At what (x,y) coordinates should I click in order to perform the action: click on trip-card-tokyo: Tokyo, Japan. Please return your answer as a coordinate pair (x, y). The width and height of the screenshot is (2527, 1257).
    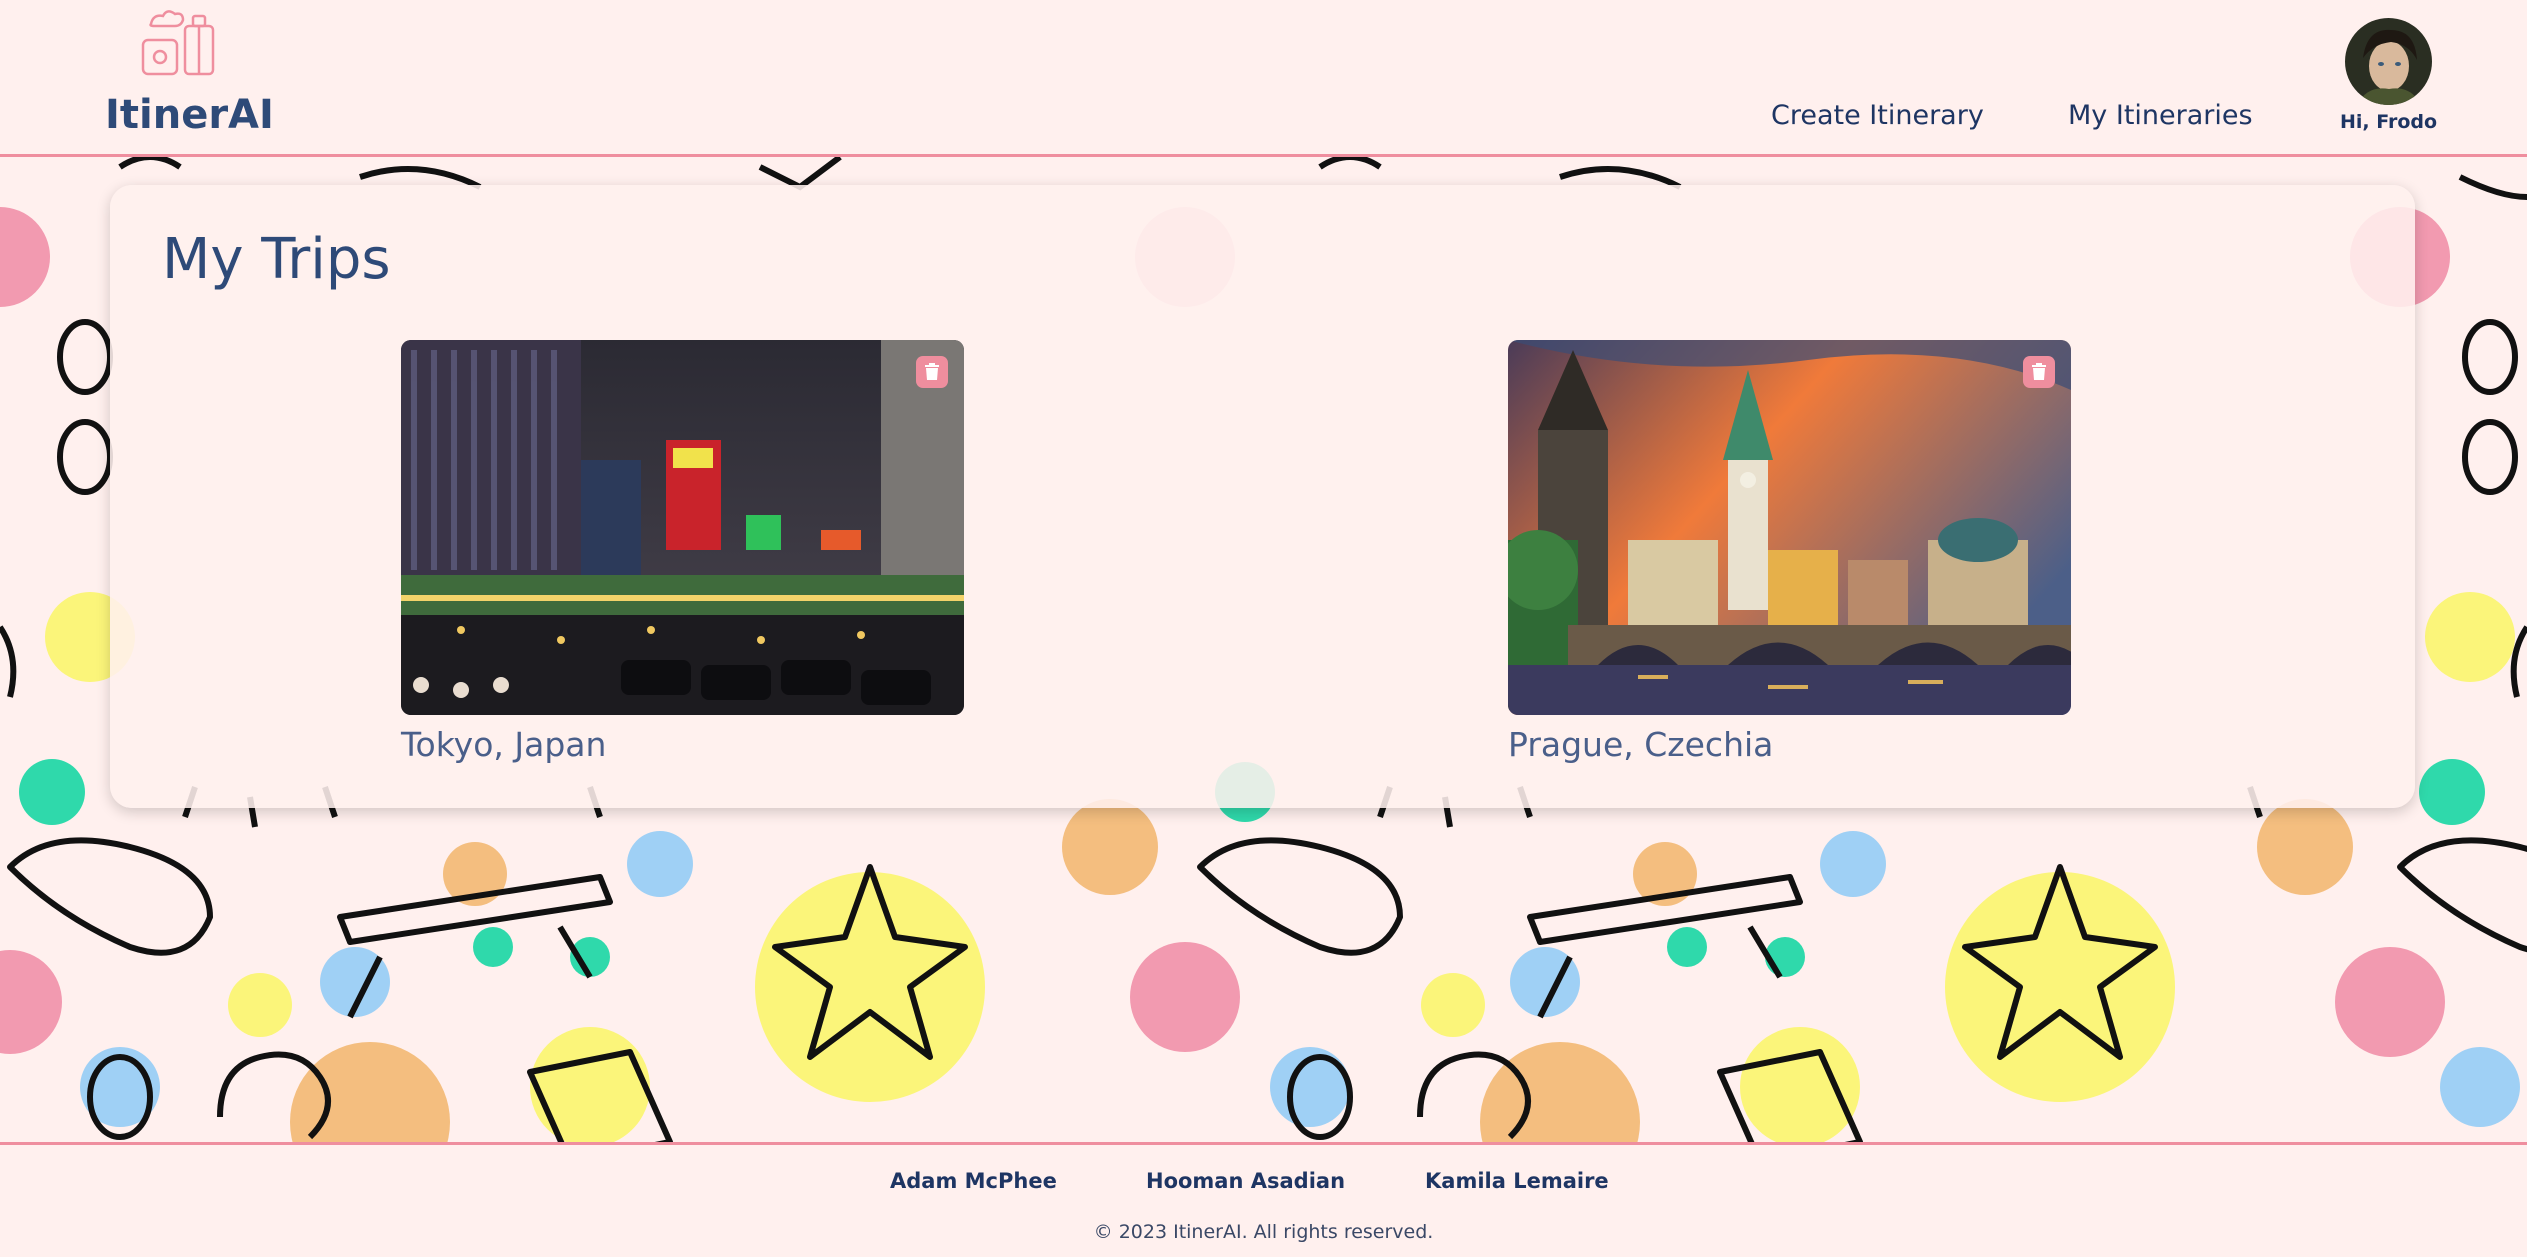
    Looking at the image, I should click on (682, 552).